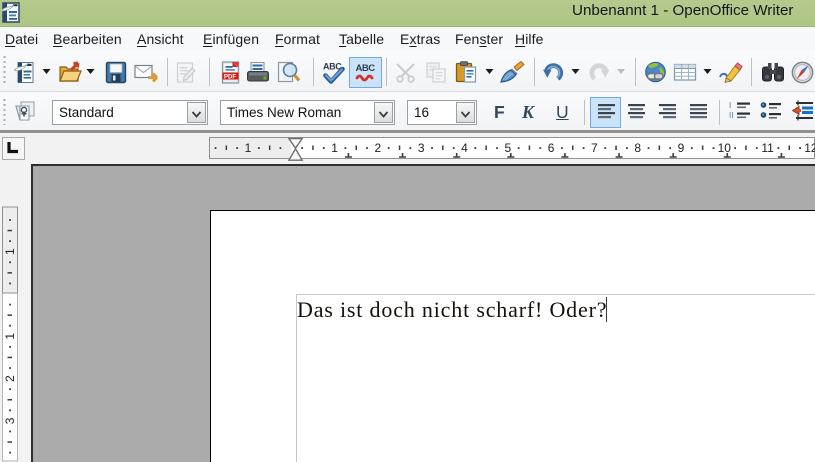 The image size is (815, 462). I want to click on svg-text: 9, so click(681, 148).